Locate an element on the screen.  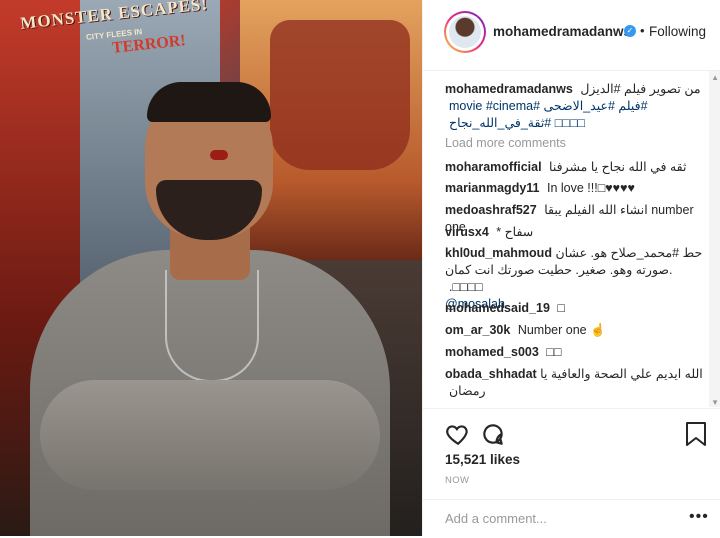
comment-username: obada_shhadat is located at coordinates (491, 374).